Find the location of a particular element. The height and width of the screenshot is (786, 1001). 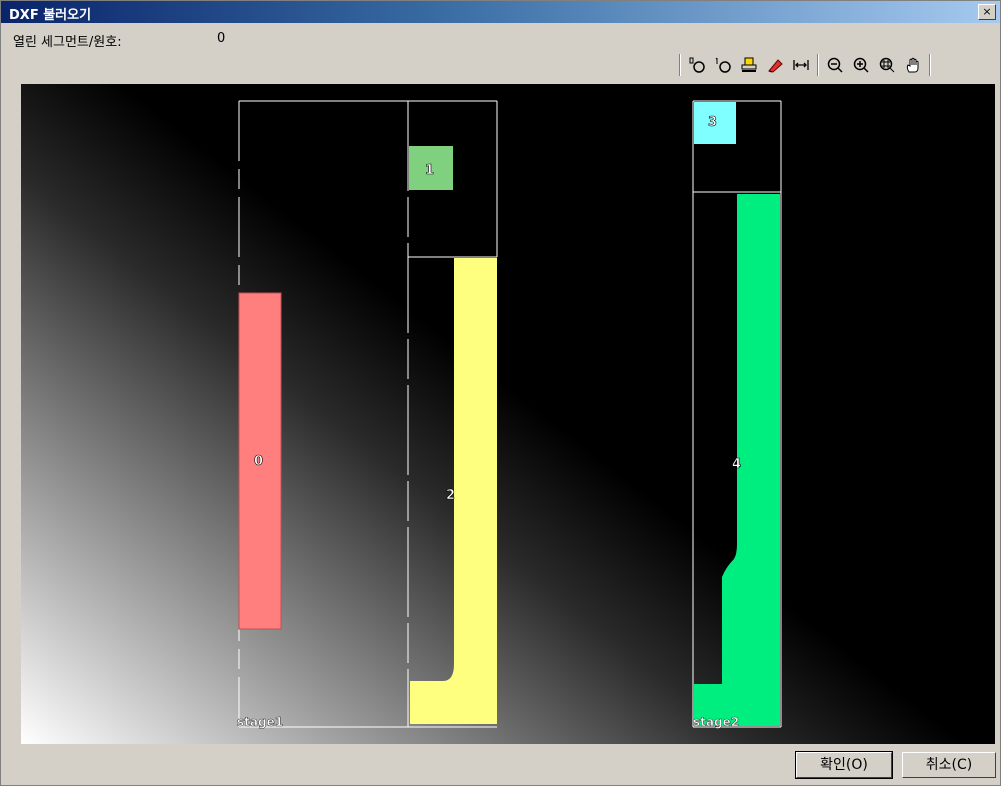

ok-button: 확인(O) is located at coordinates (844, 765).